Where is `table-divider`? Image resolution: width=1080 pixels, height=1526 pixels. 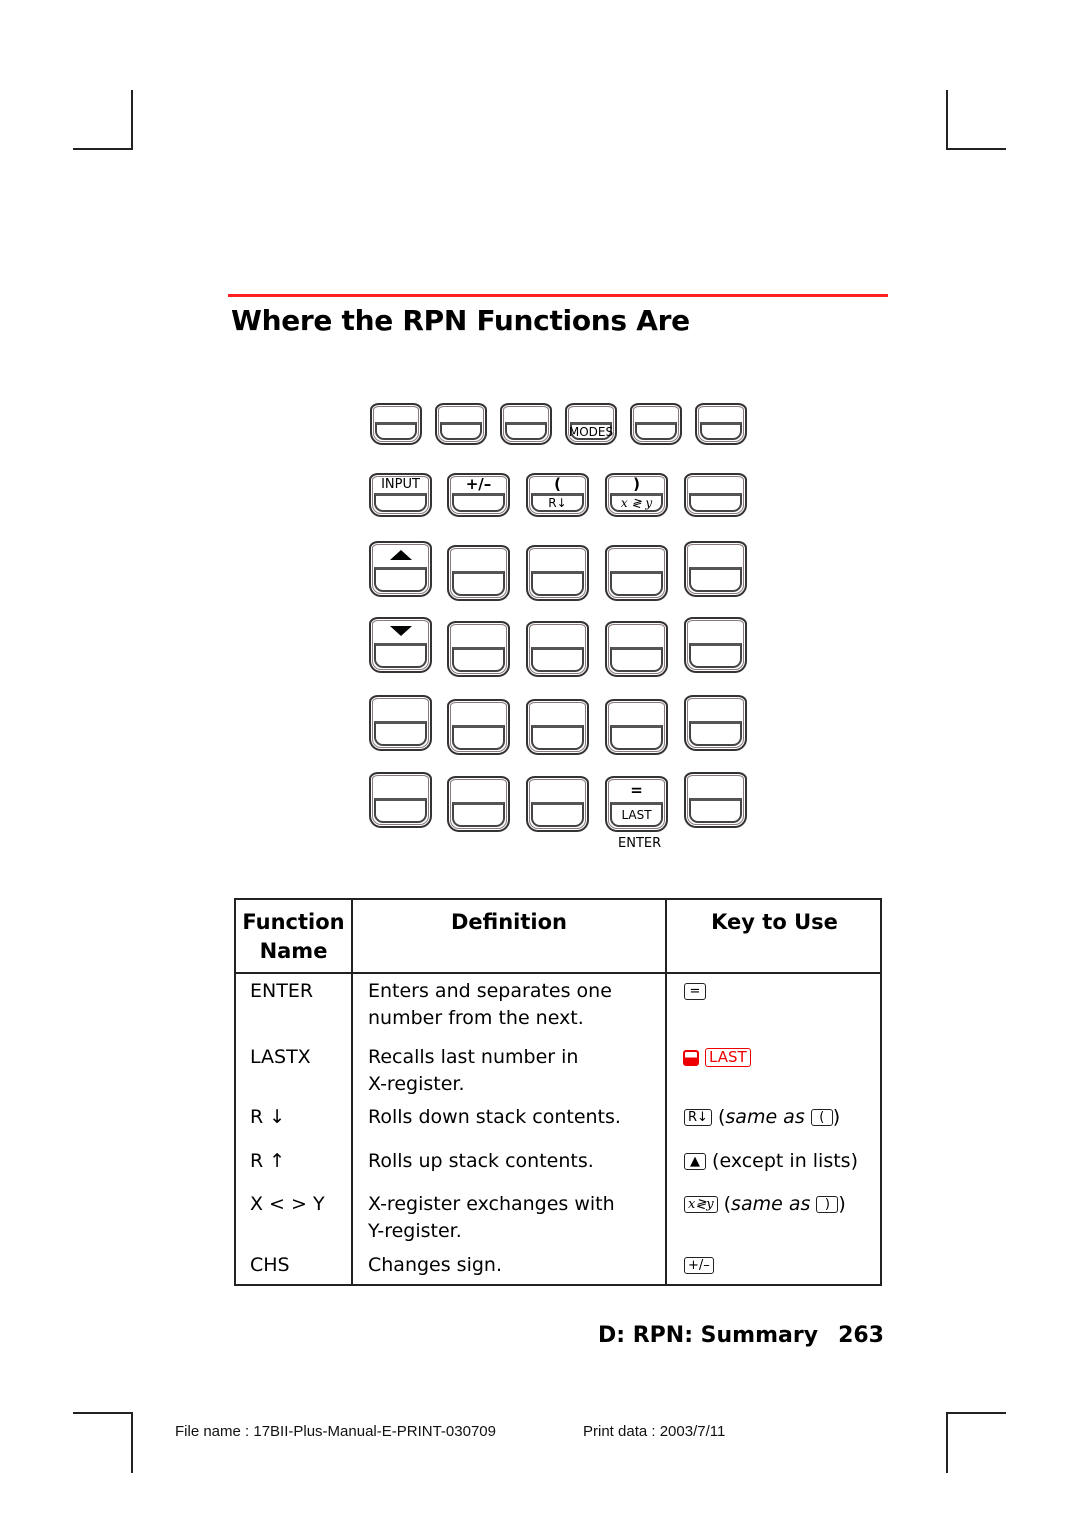 table-divider is located at coordinates (352, 1092).